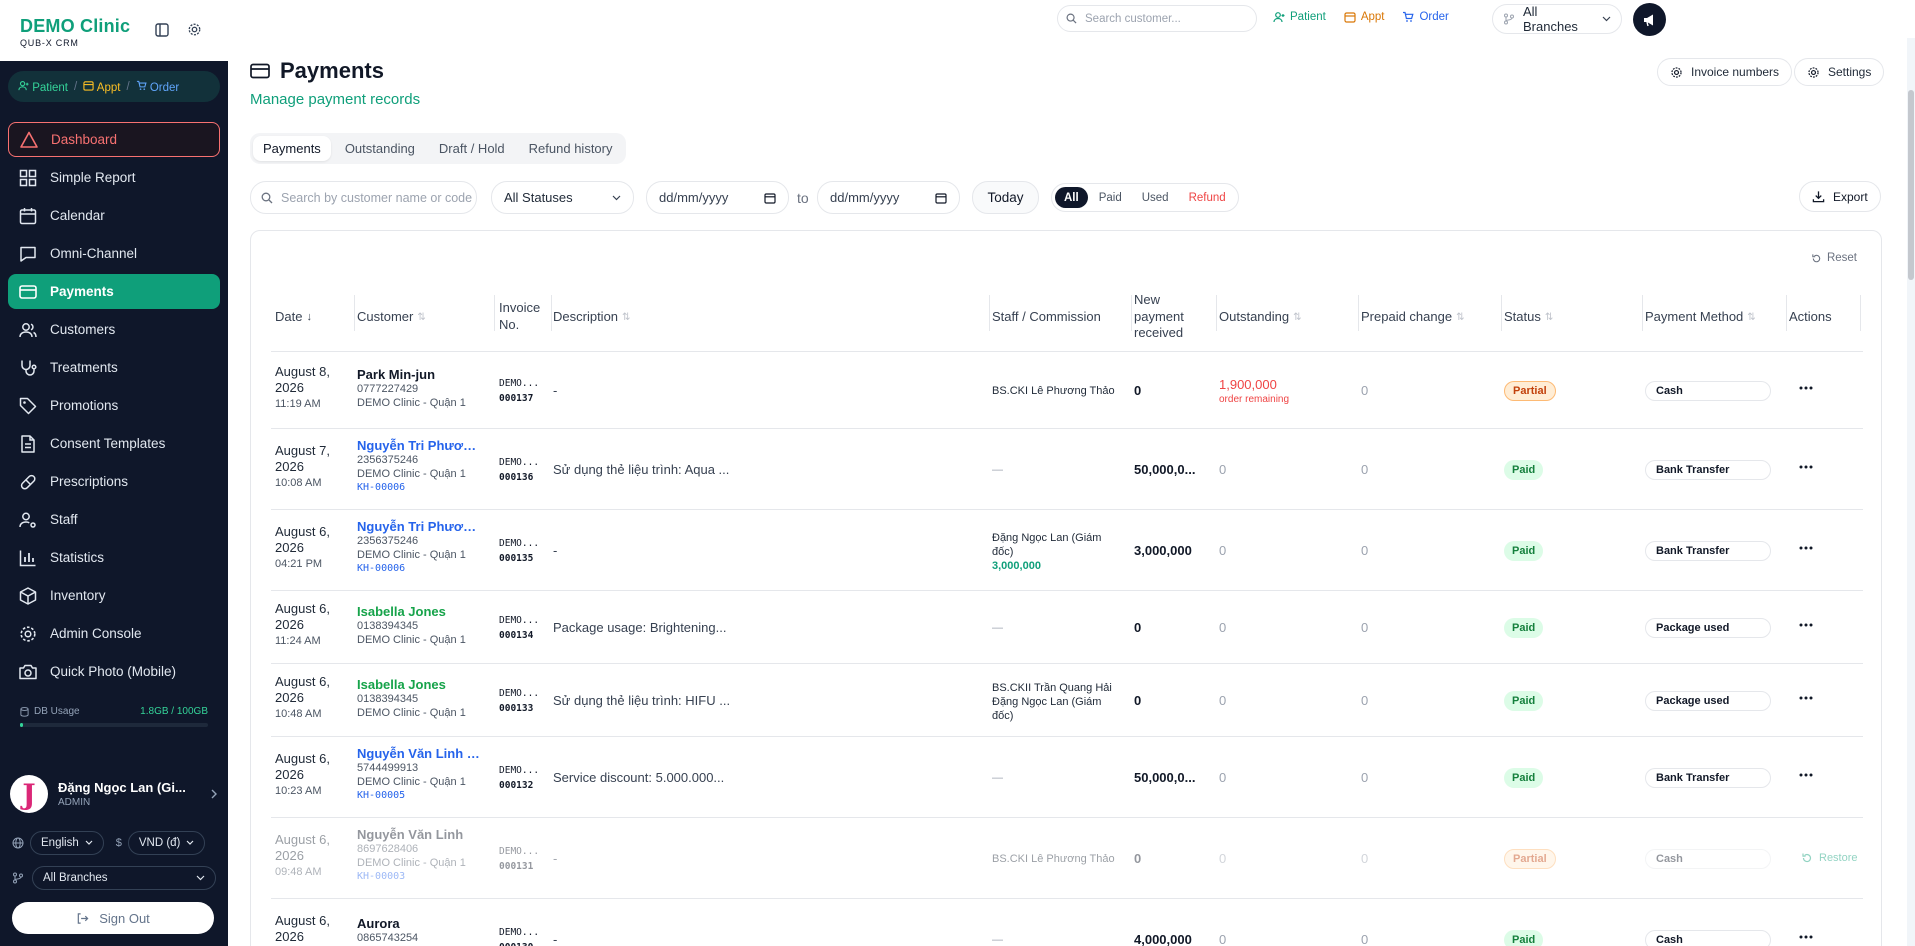 This screenshot has height=946, width=1915. I want to click on invoice-number: DEMO... 000137, so click(519, 391).